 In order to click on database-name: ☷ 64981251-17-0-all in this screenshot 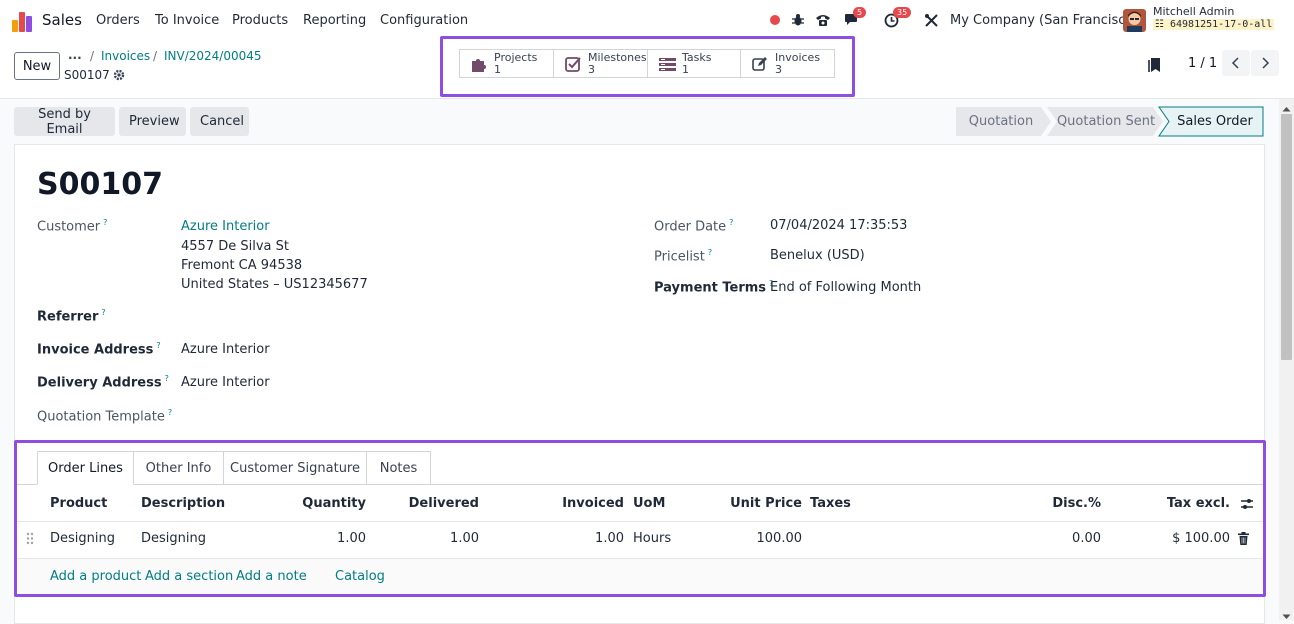, I will do `click(1214, 24)`.